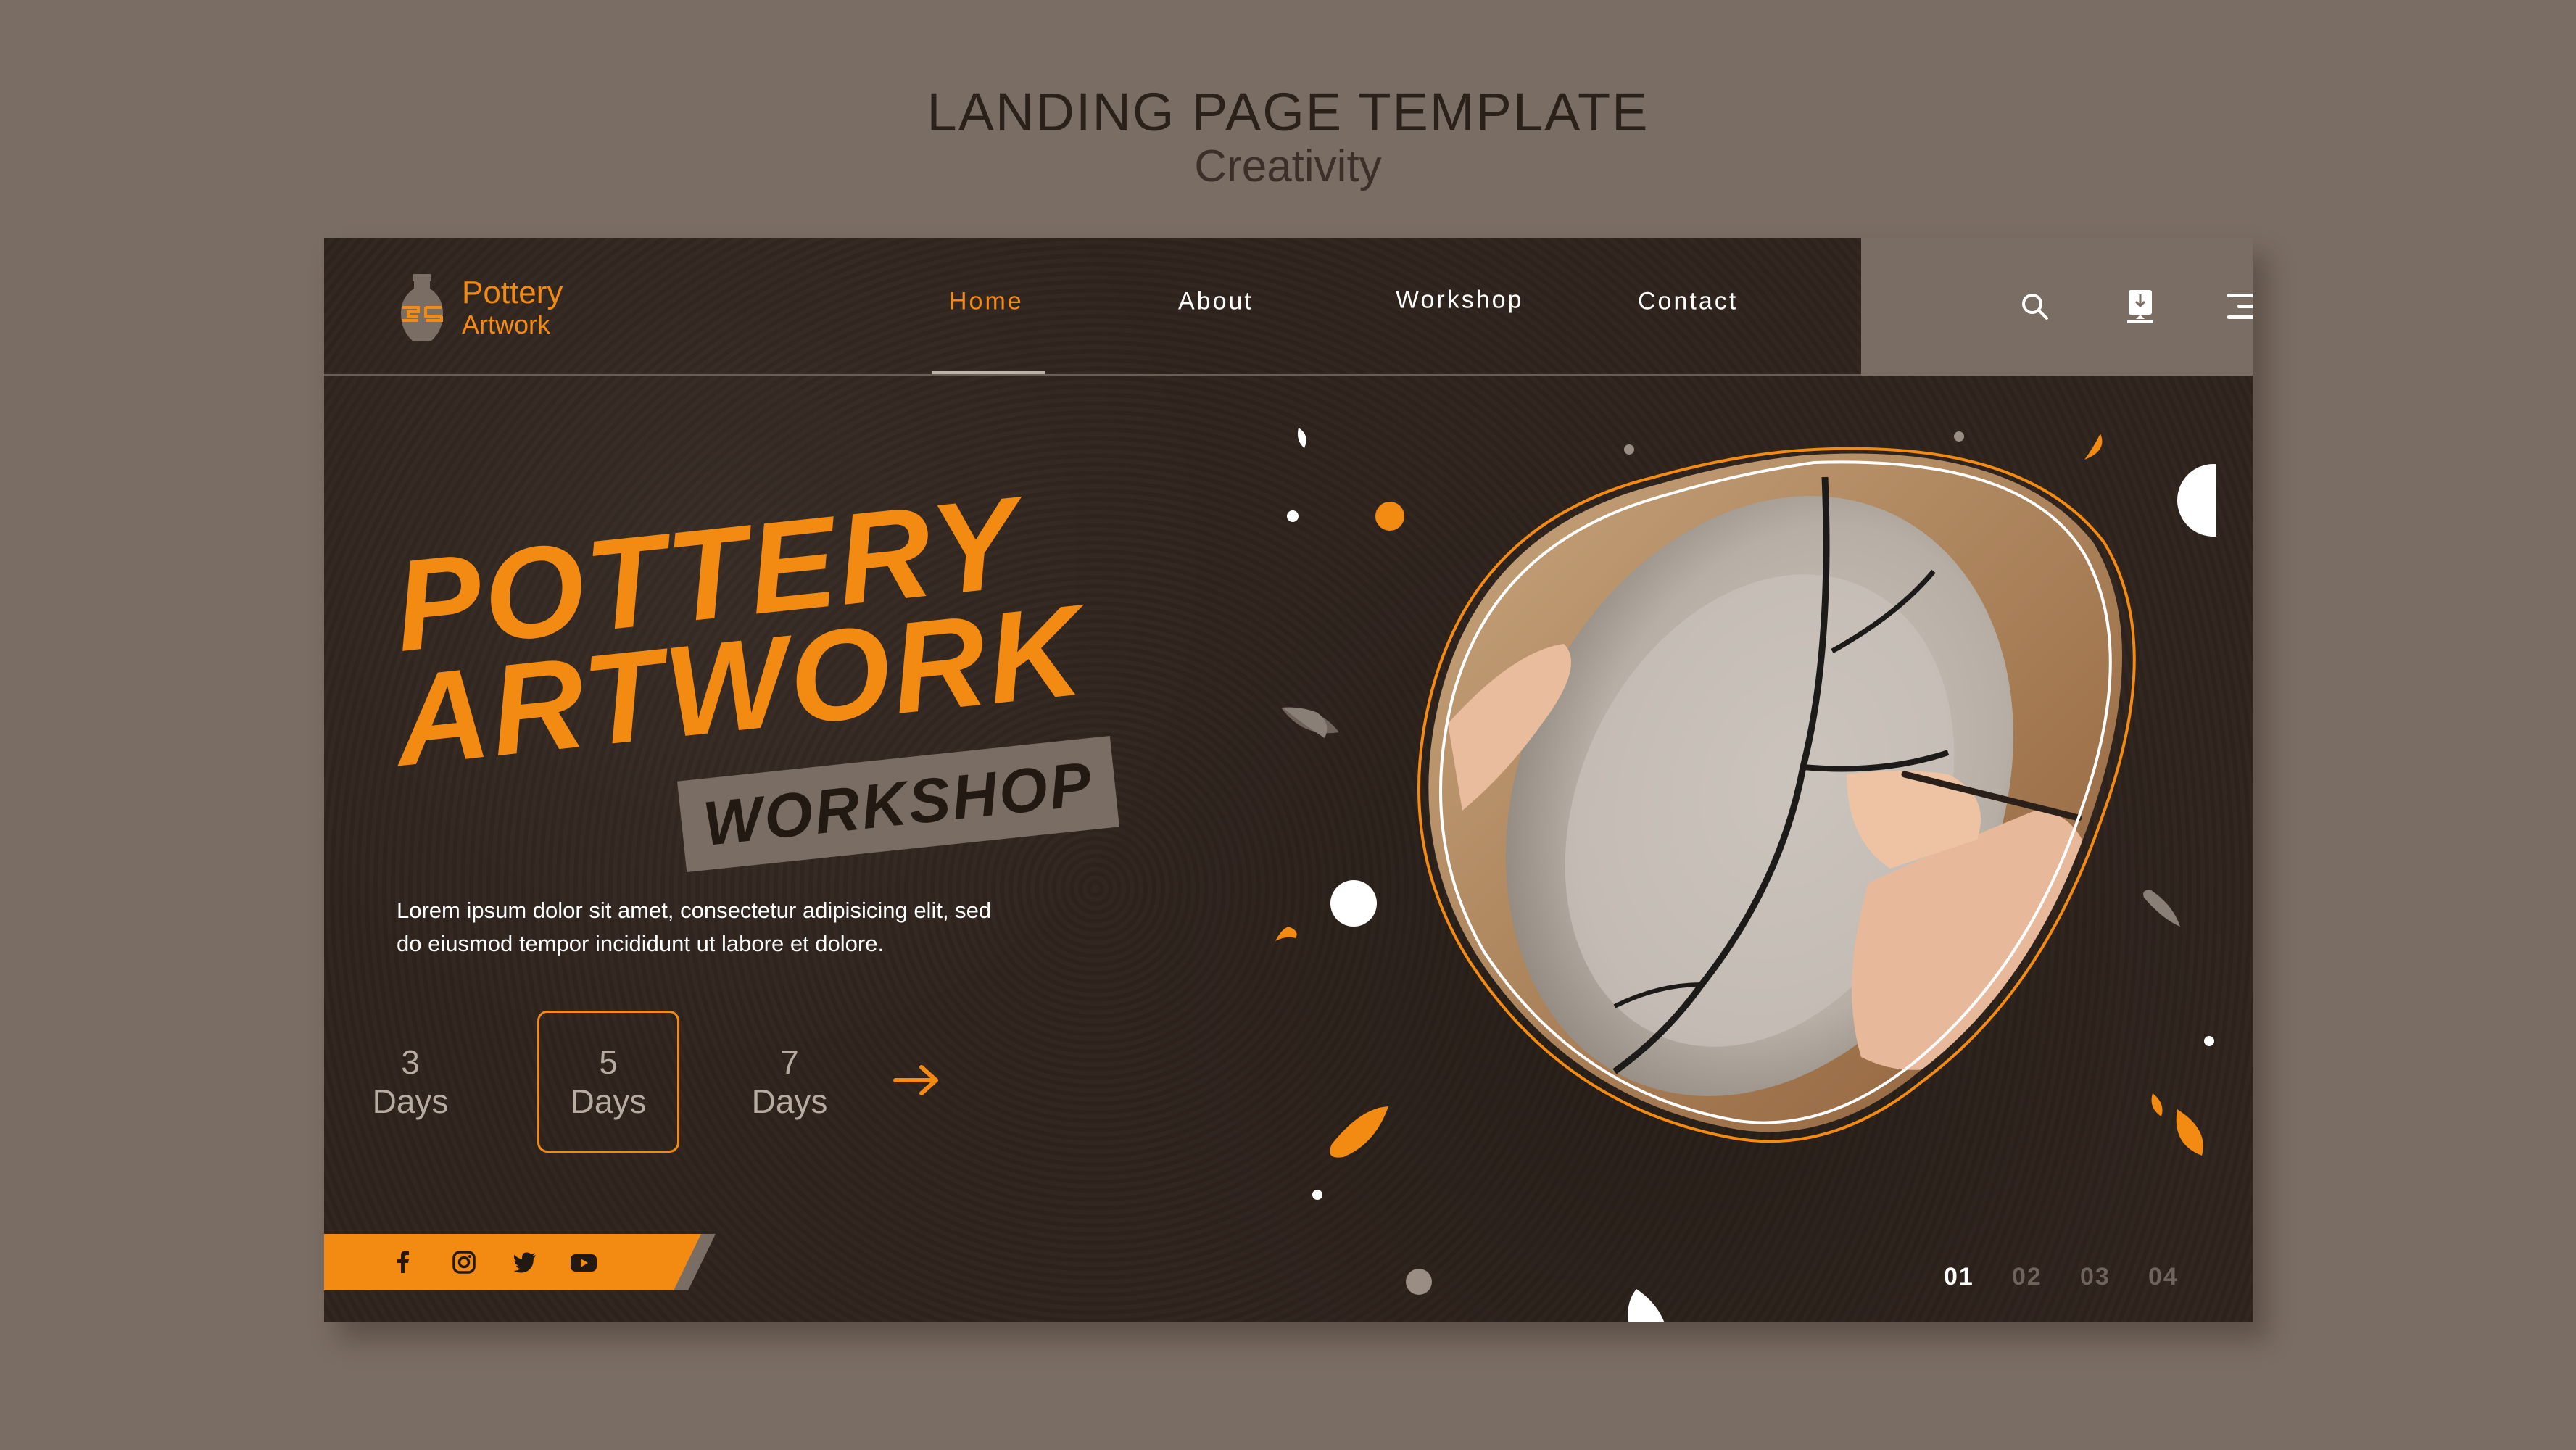 The width and height of the screenshot is (2576, 1450). I want to click on page-indicator-02: 02, so click(2027, 1277).